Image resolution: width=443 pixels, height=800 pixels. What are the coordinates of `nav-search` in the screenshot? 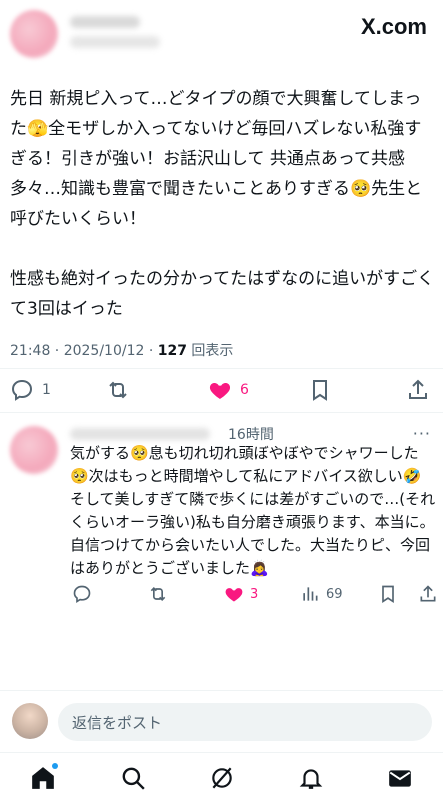 It's located at (133, 778).